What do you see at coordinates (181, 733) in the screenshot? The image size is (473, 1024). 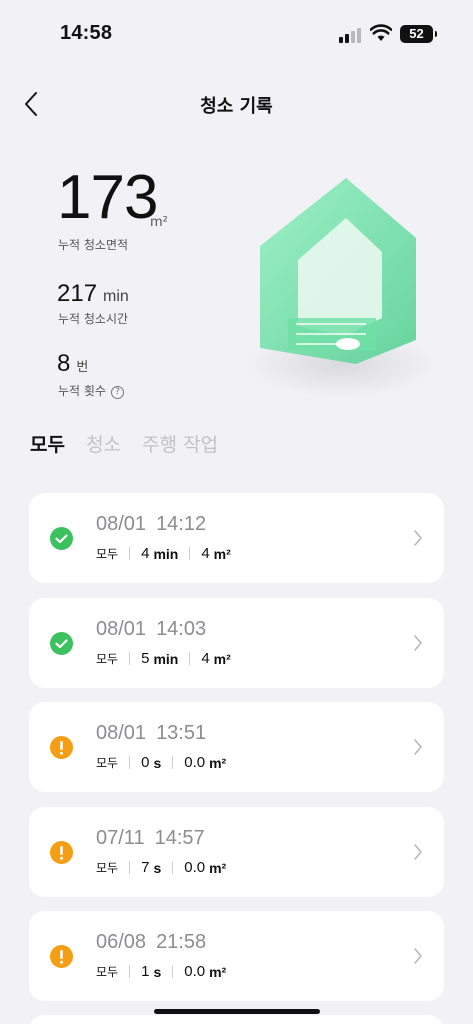 I see `record-time: 13:51` at bounding box center [181, 733].